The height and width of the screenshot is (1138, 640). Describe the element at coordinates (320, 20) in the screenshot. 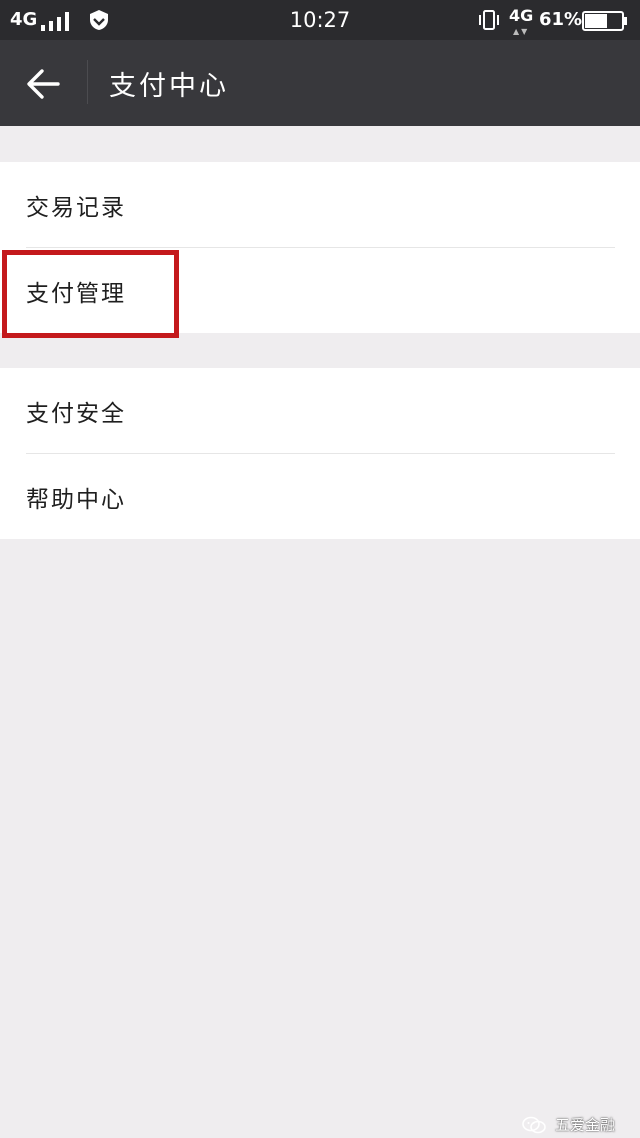

I see `status-bar: 4G 10:27 4G ▲▼ 61%` at that location.